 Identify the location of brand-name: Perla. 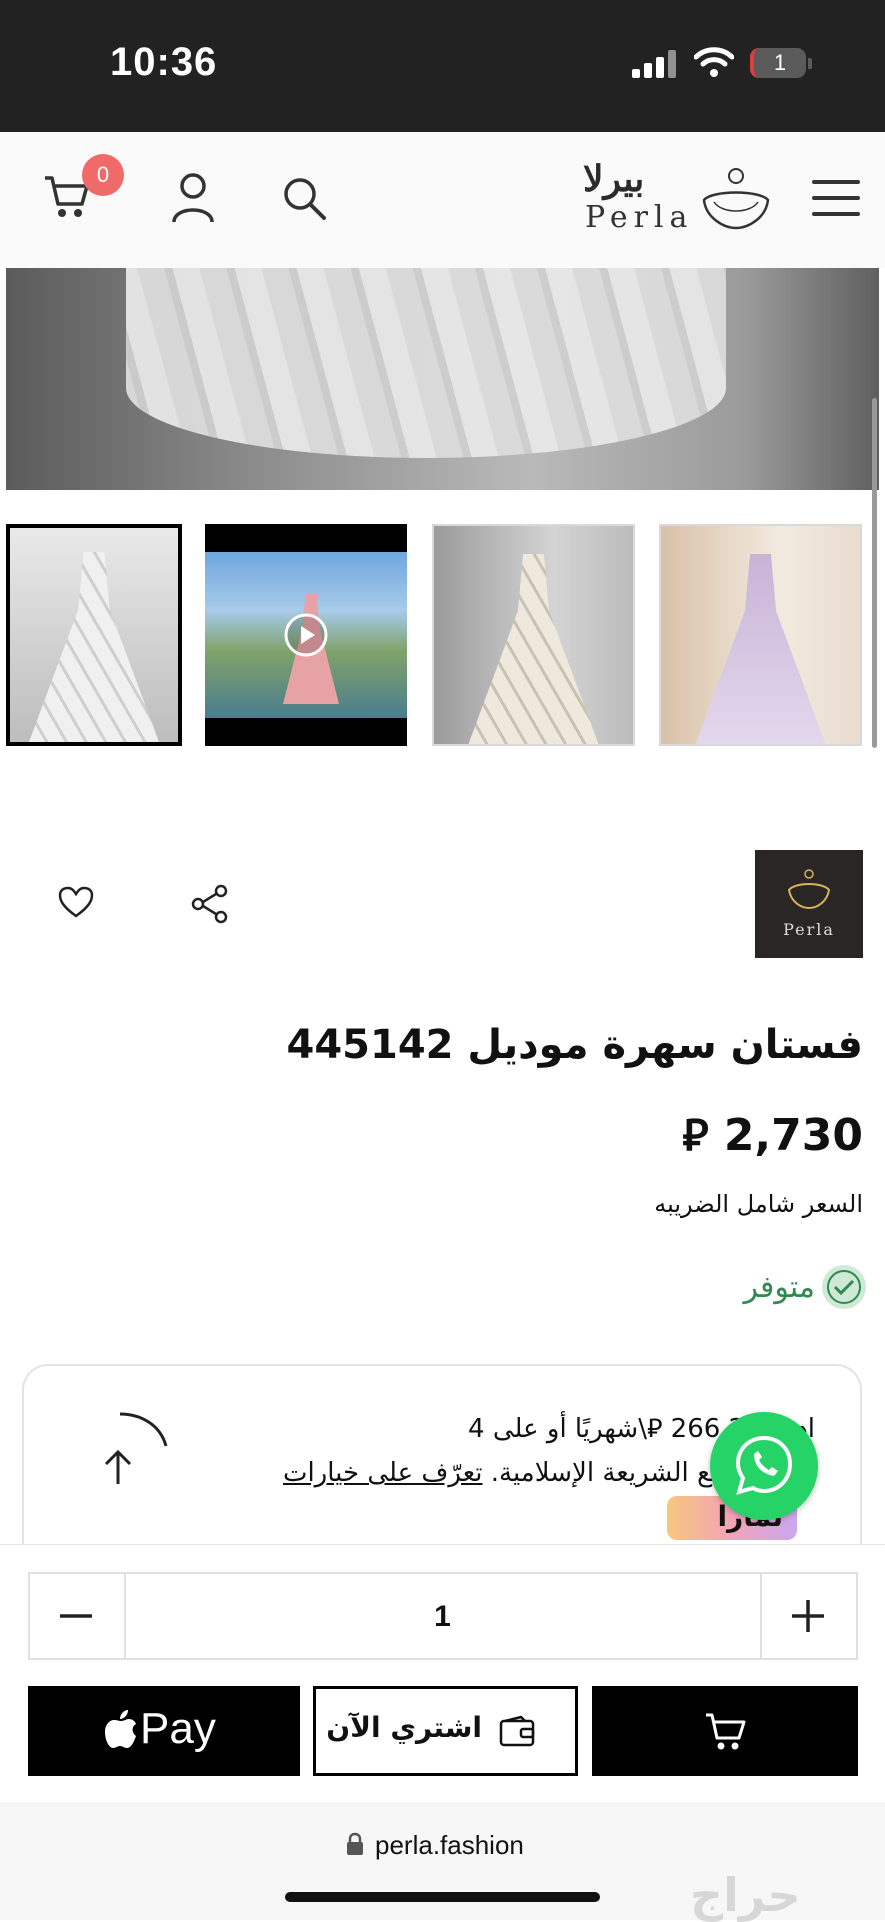
(809, 929).